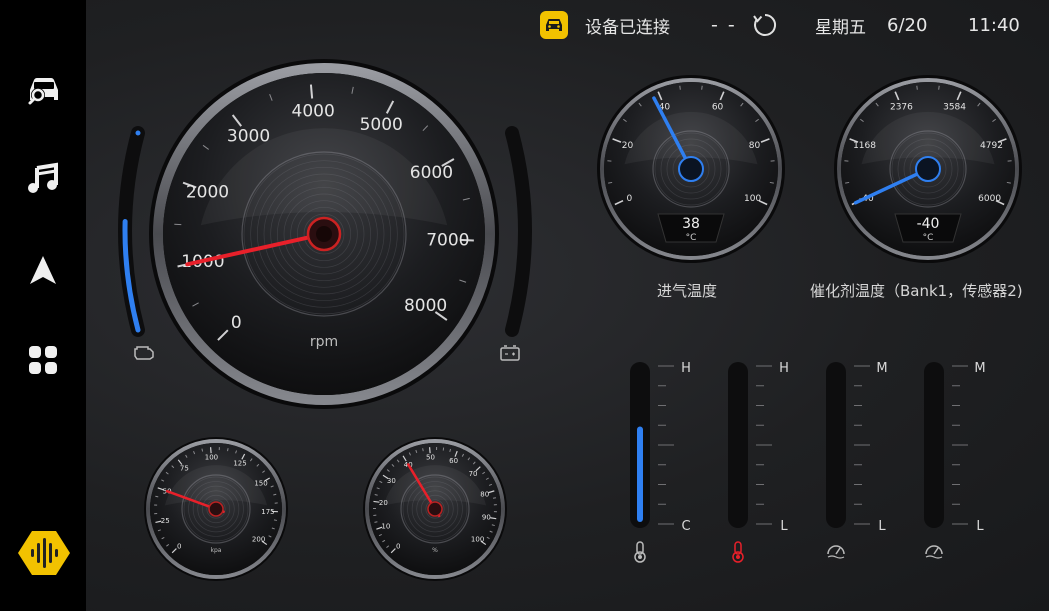 The height and width of the screenshot is (611, 1049). Describe the element at coordinates (840, 27) in the screenshot. I see `weekday: 星期五` at that location.